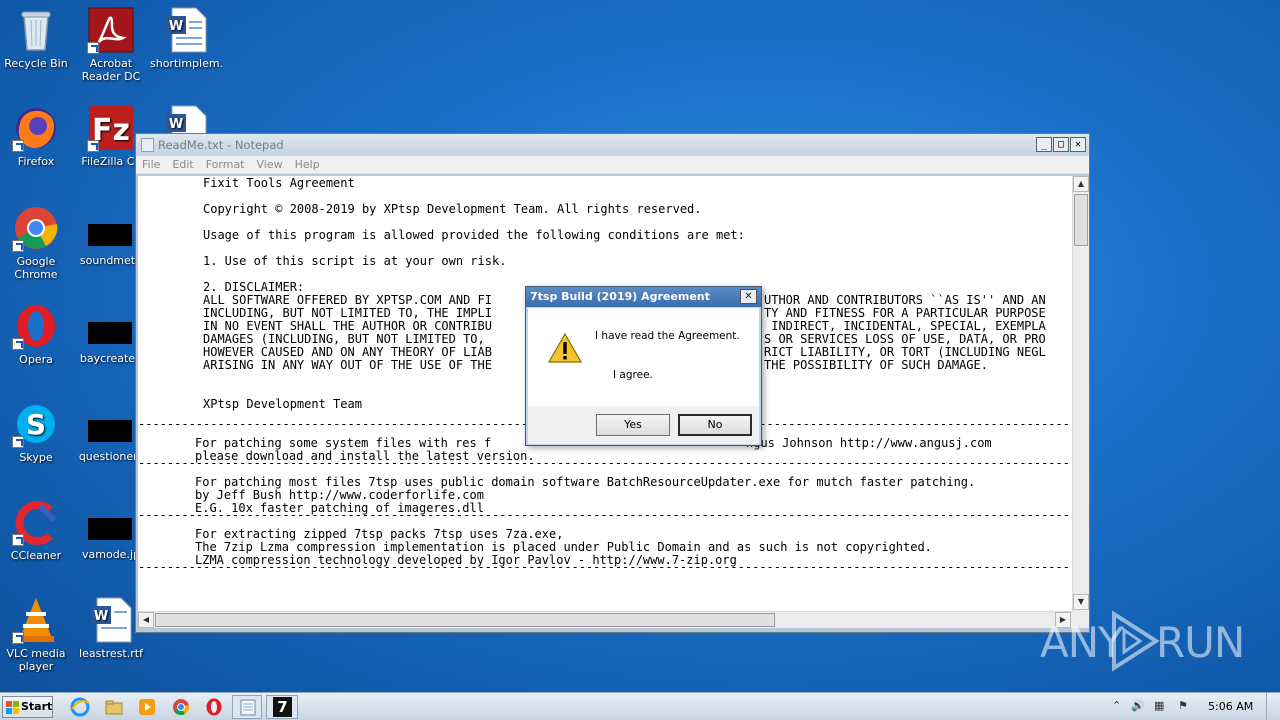  I want to click on filezilla-icon: Fz, so click(111, 128).